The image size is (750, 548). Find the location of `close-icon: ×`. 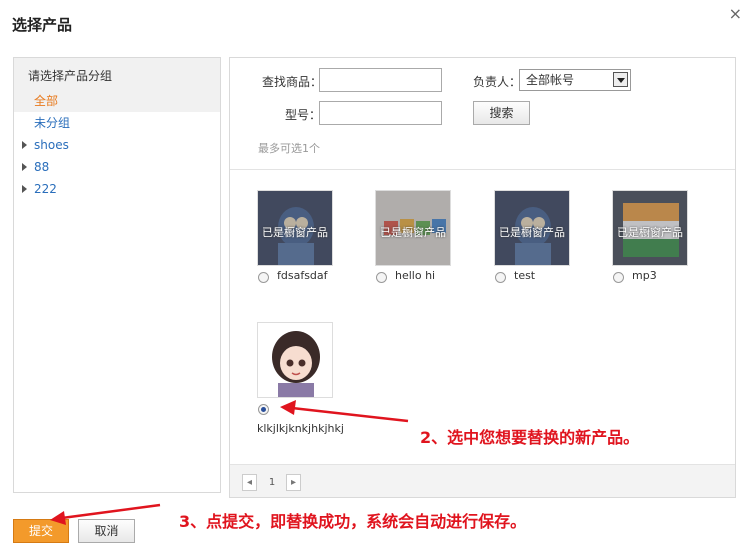

close-icon: × is located at coordinates (735, 14).